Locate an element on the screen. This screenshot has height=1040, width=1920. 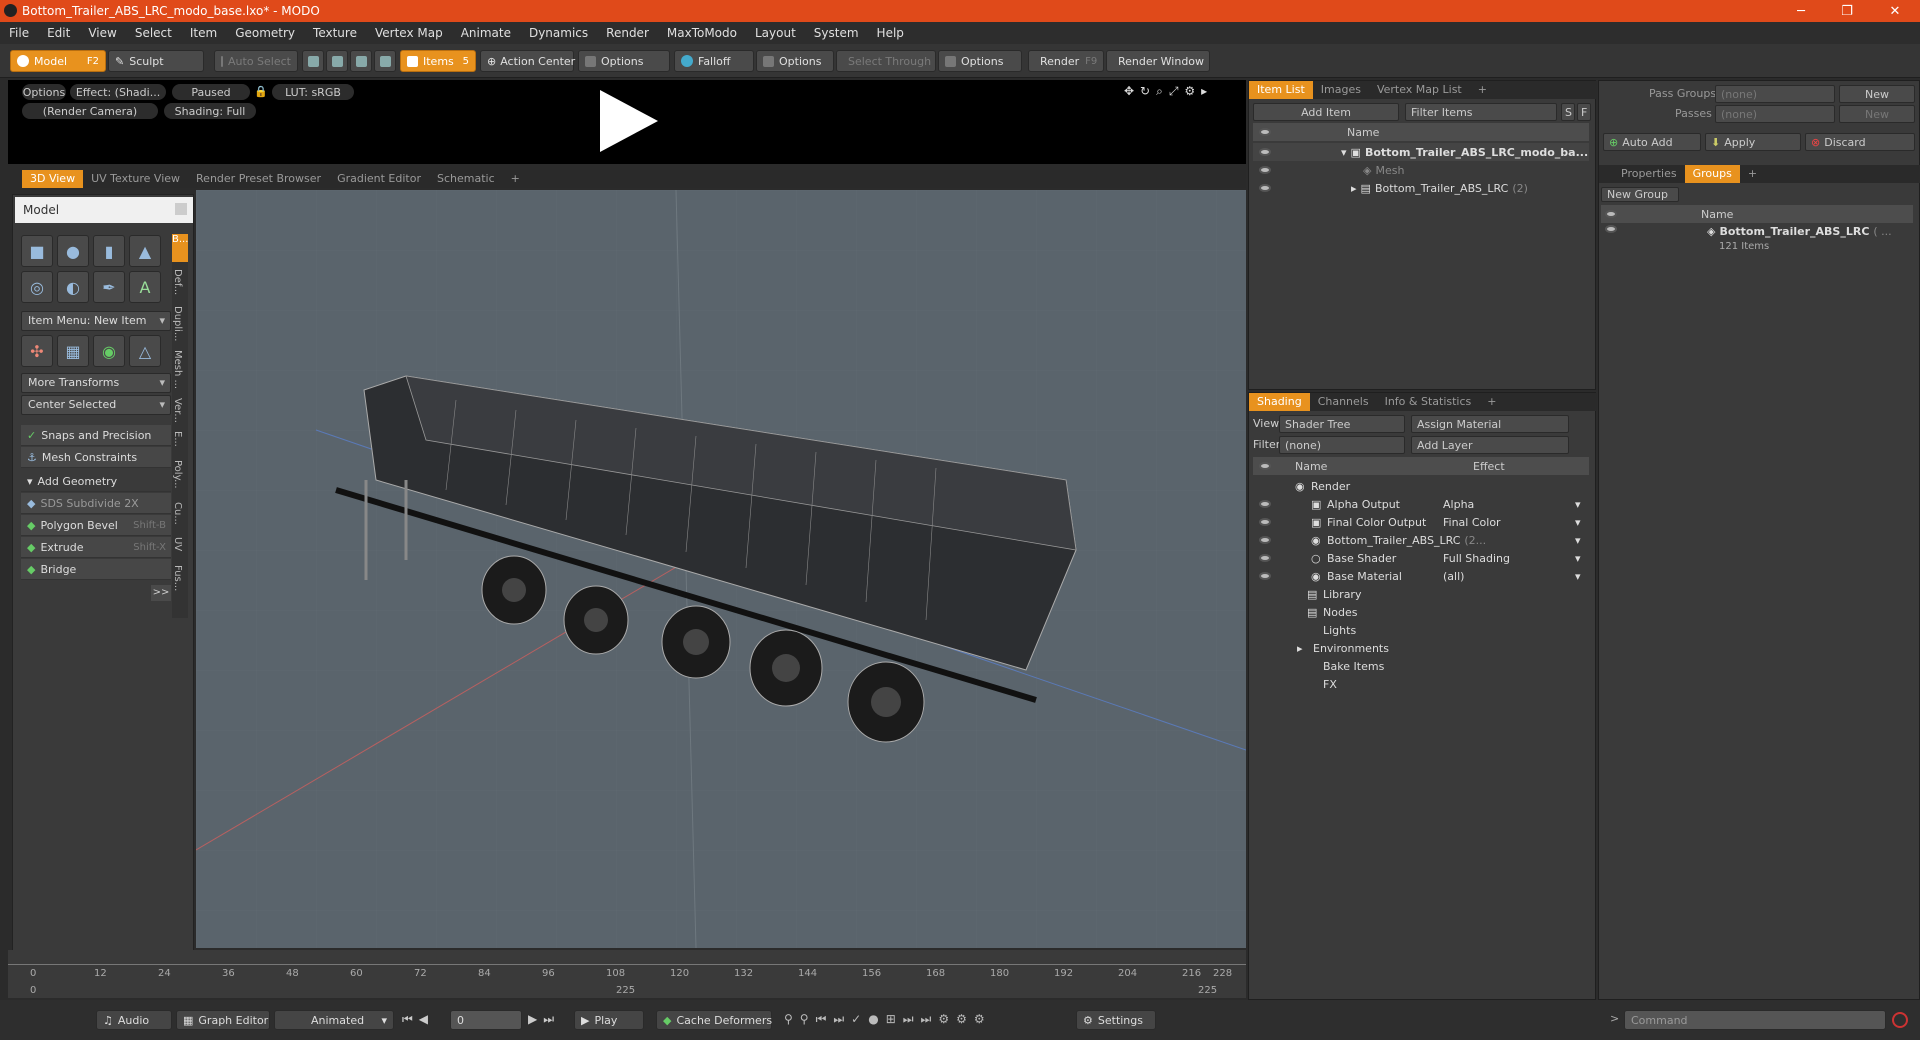
falloff-button: Falloff is located at coordinates (714, 61).